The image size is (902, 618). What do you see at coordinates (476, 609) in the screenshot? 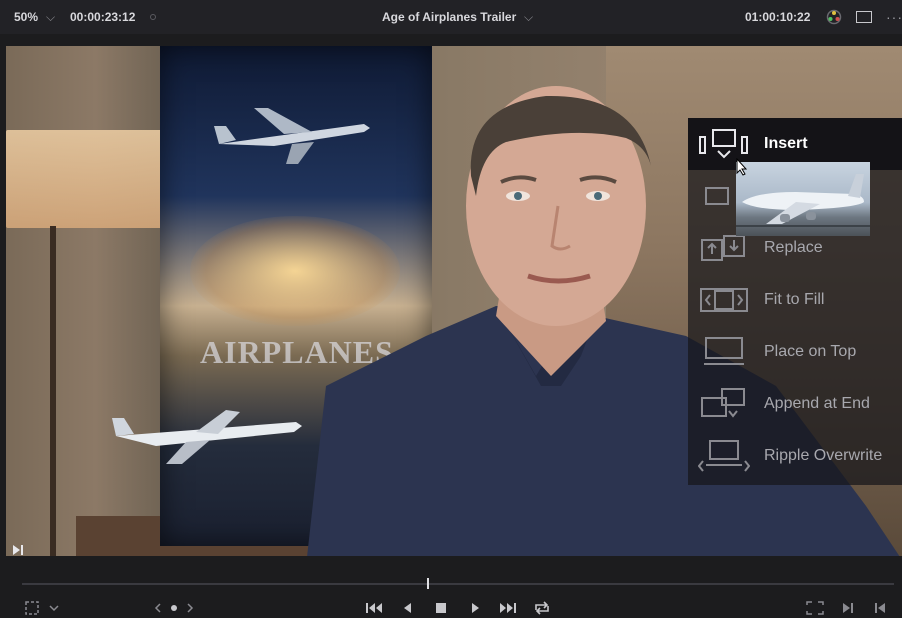
I see `play-icon` at bounding box center [476, 609].